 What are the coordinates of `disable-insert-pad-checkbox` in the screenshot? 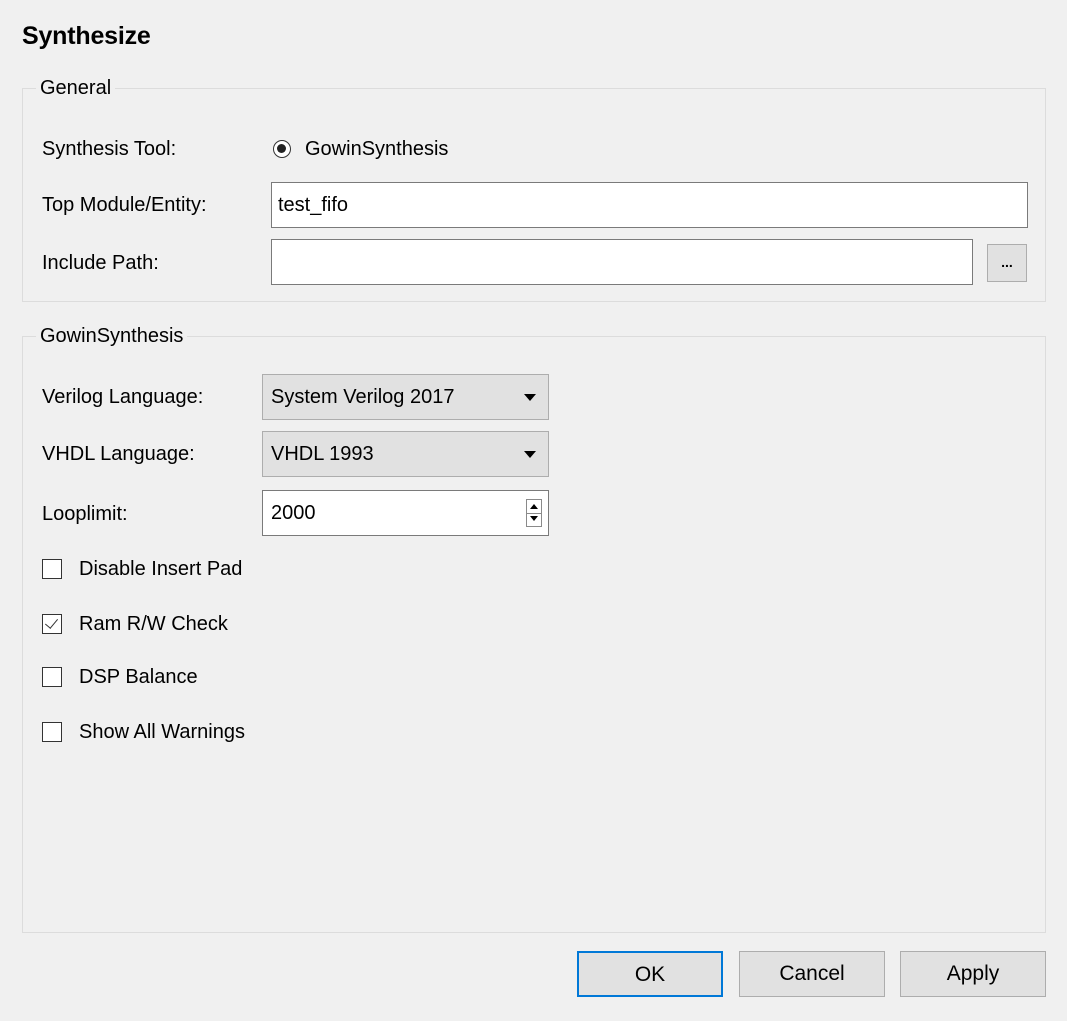 It's located at (52, 569).